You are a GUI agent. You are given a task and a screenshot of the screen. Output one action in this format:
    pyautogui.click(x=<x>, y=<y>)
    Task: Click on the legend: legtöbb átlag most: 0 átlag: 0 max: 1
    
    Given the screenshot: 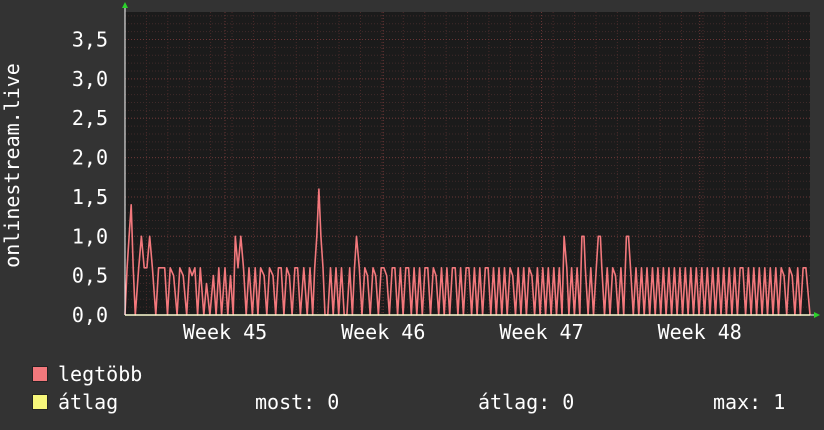 What is the action you would take?
    pyautogui.click(x=420, y=390)
    